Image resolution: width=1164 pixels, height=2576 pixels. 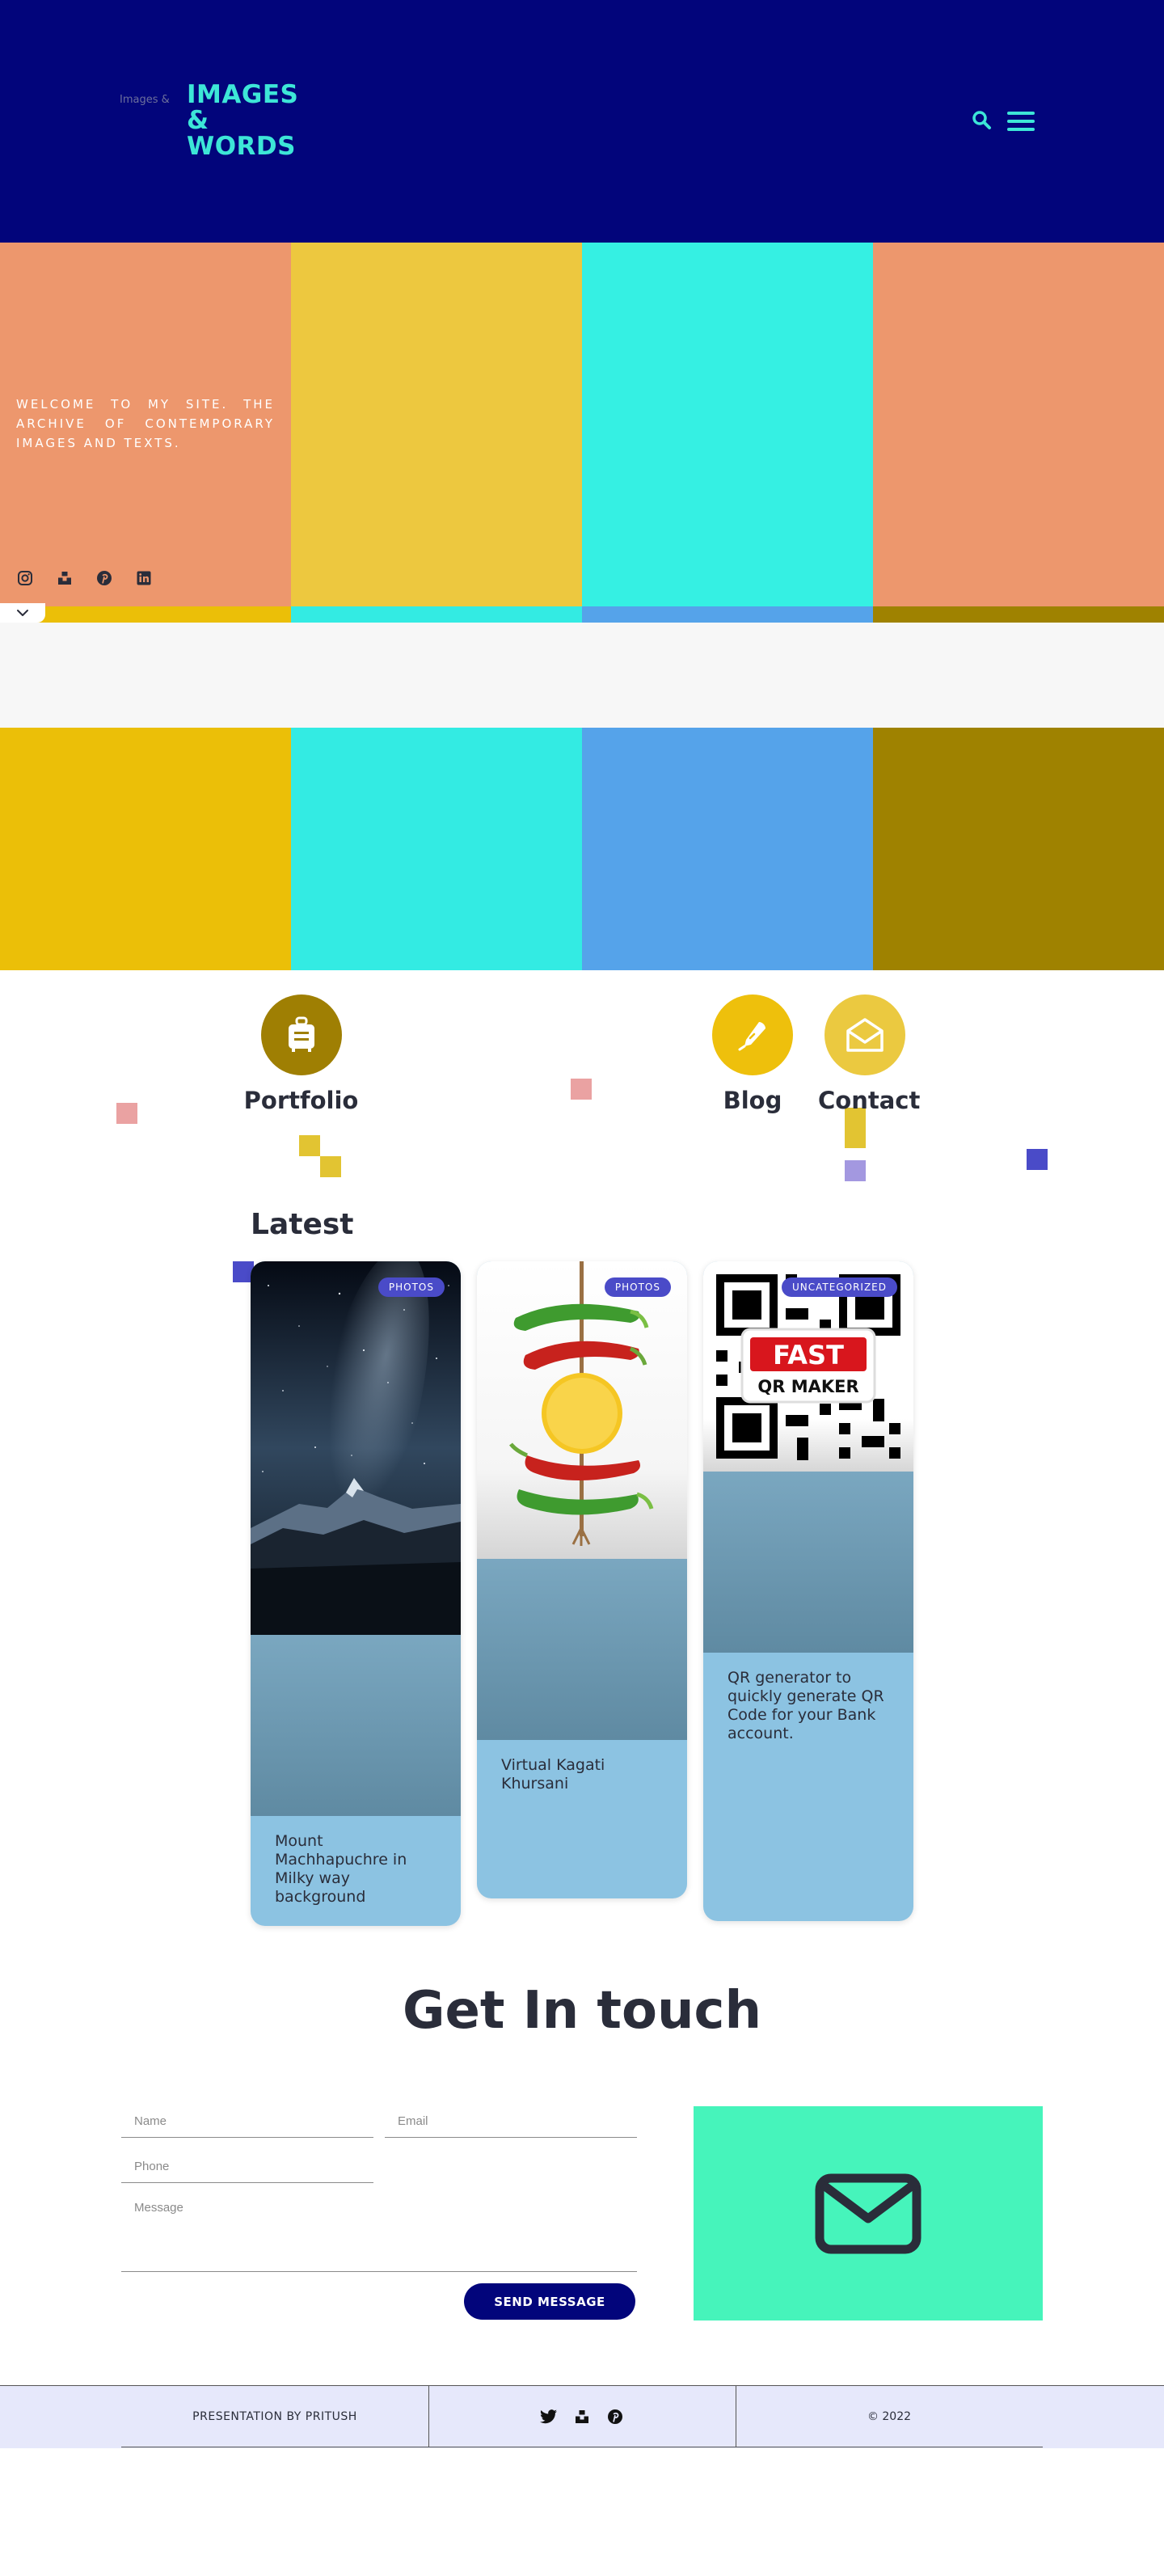 I want to click on nav-contact: Contact, so click(x=870, y=1054).